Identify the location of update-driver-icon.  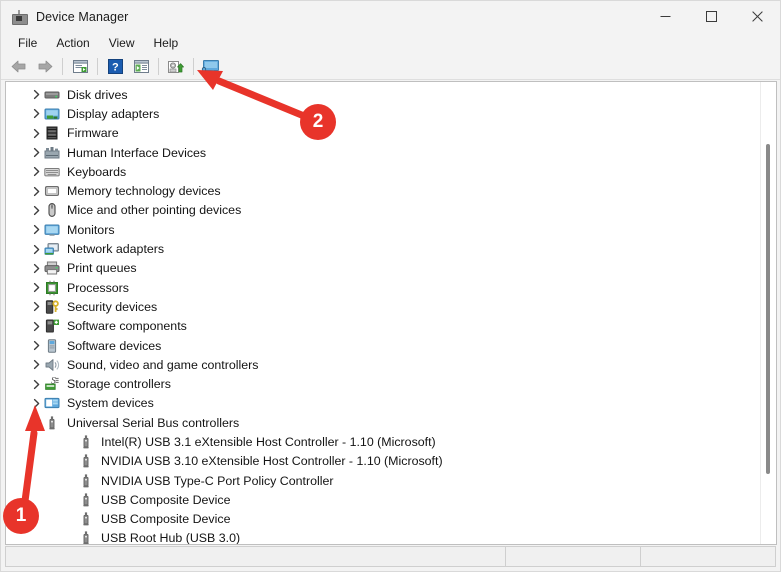
(176, 66).